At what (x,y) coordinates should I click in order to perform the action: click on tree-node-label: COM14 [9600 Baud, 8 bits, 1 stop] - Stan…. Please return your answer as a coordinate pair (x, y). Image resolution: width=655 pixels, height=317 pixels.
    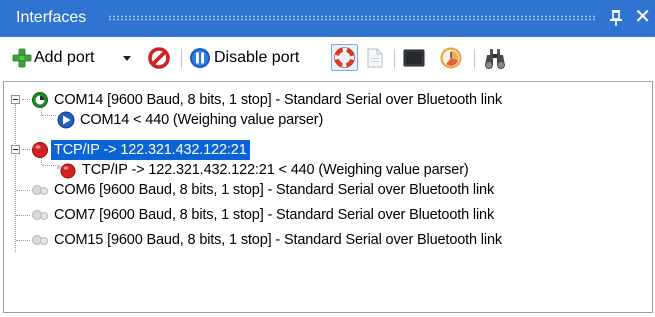
    Looking at the image, I should click on (278, 100).